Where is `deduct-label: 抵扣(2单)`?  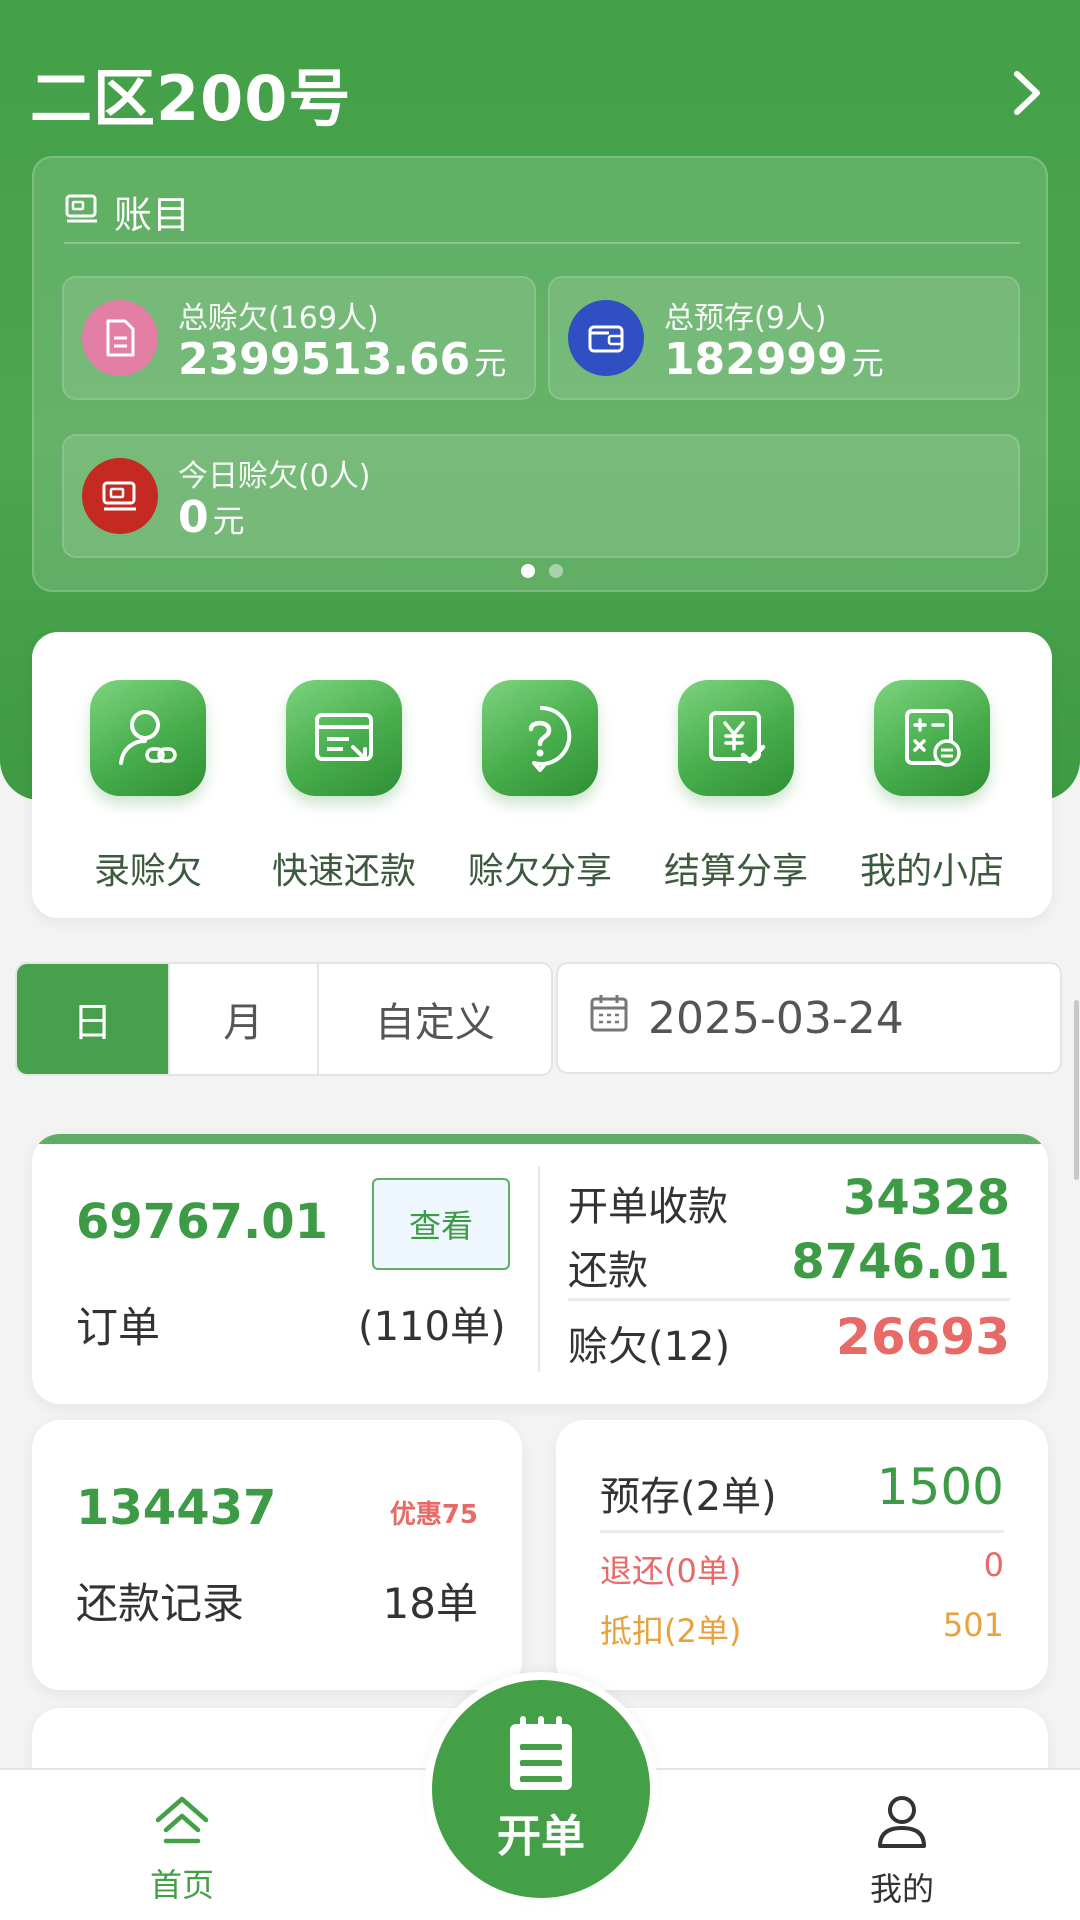 deduct-label: 抵扣(2单) is located at coordinates (671, 1631).